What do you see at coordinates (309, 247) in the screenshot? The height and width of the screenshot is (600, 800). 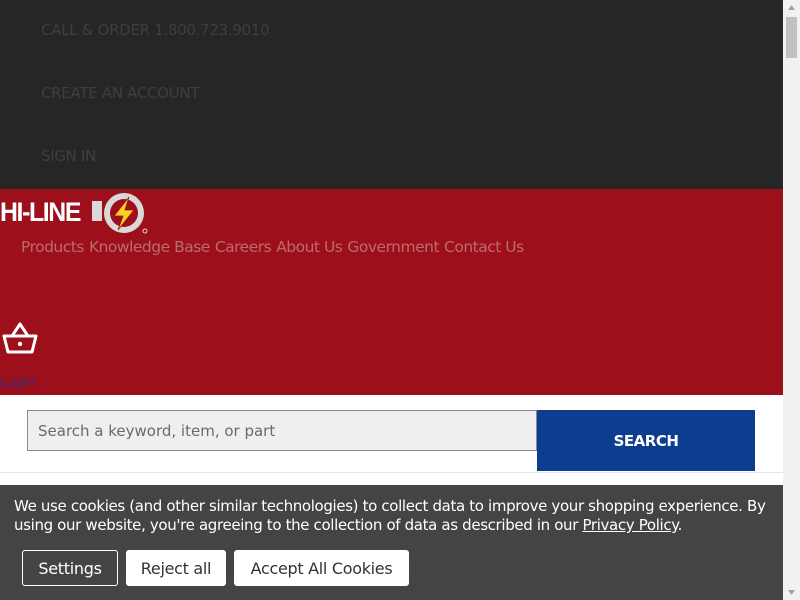 I see `nav-about-us: About Us` at bounding box center [309, 247].